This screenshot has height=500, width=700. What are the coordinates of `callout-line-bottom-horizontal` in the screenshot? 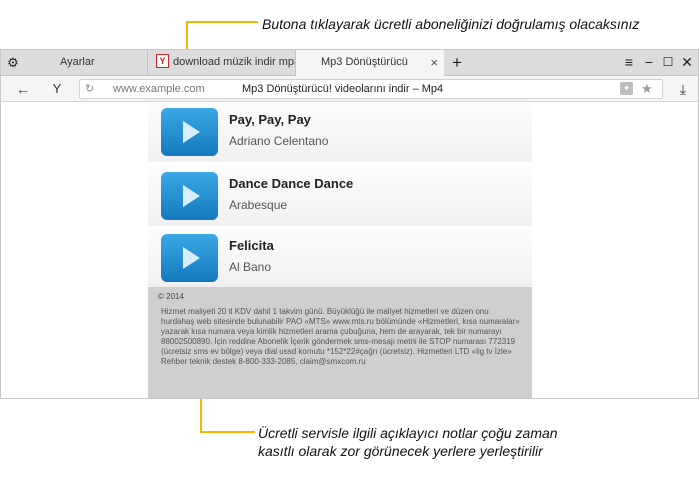 It's located at (227, 432).